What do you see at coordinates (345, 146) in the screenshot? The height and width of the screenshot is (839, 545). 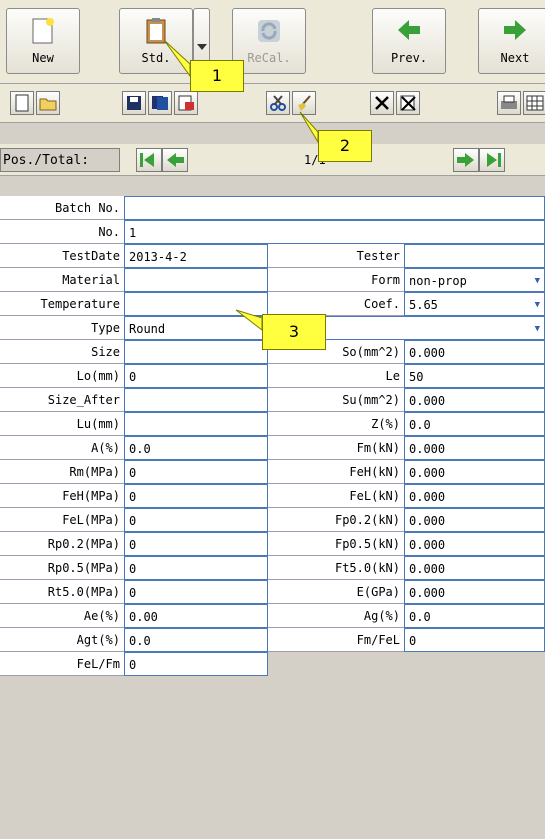 I see `callout-2: 2` at bounding box center [345, 146].